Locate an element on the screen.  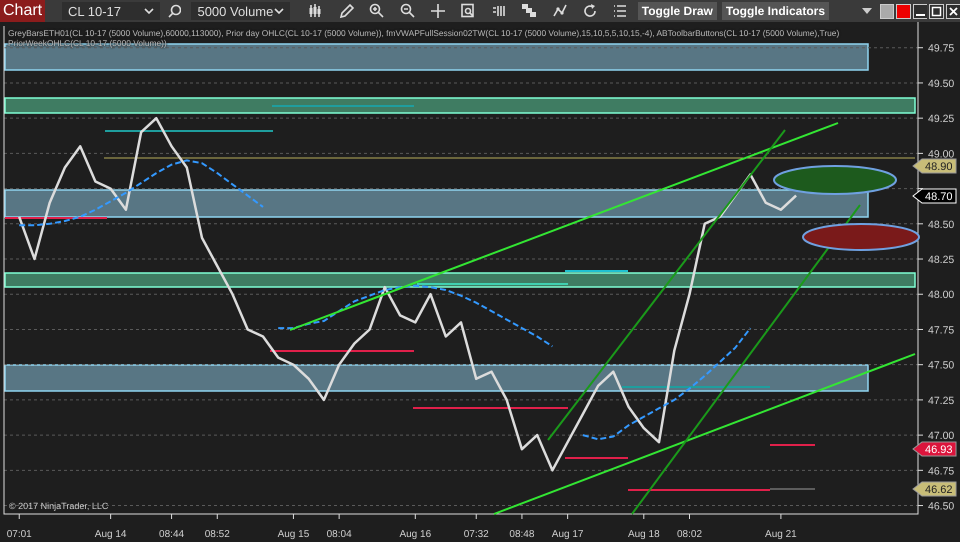
stacked-squares-icon is located at coordinates (529, 11).